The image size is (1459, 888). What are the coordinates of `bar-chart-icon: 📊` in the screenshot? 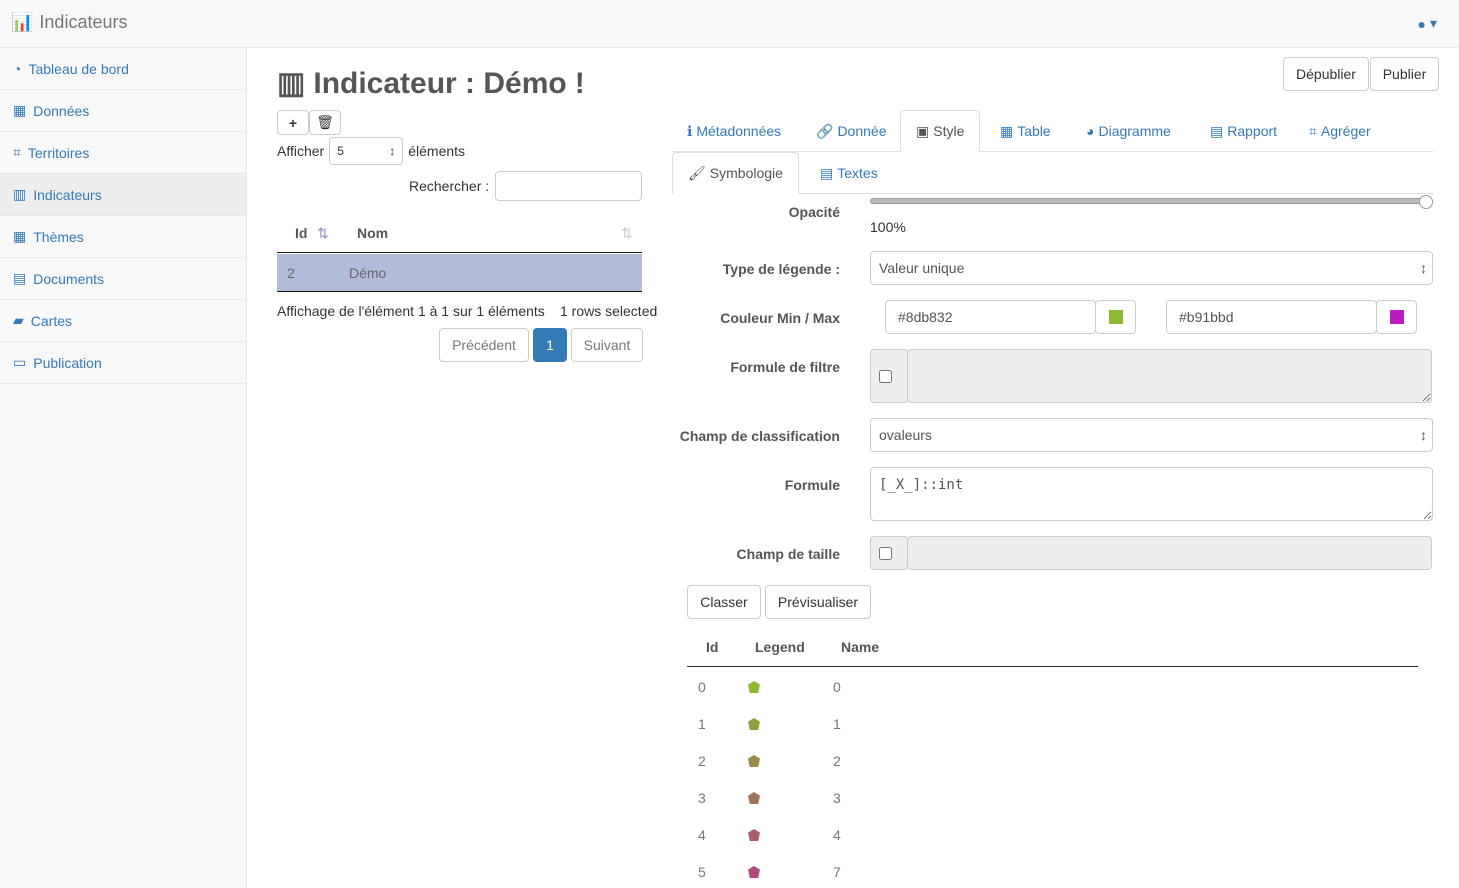 It's located at (22, 22).